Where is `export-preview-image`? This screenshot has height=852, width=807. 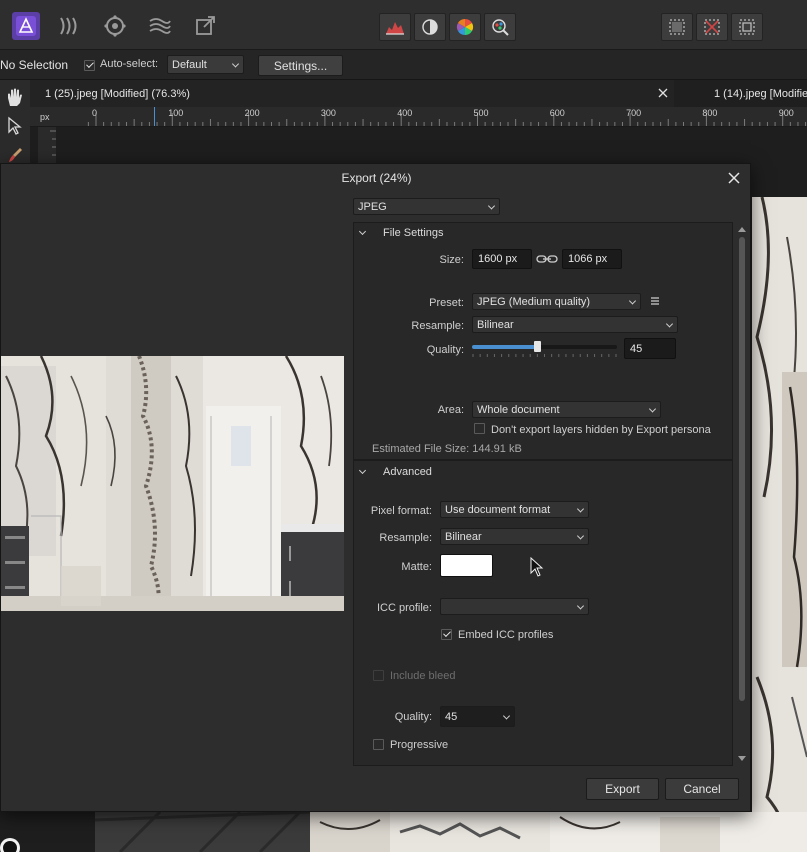 export-preview-image is located at coordinates (172, 483).